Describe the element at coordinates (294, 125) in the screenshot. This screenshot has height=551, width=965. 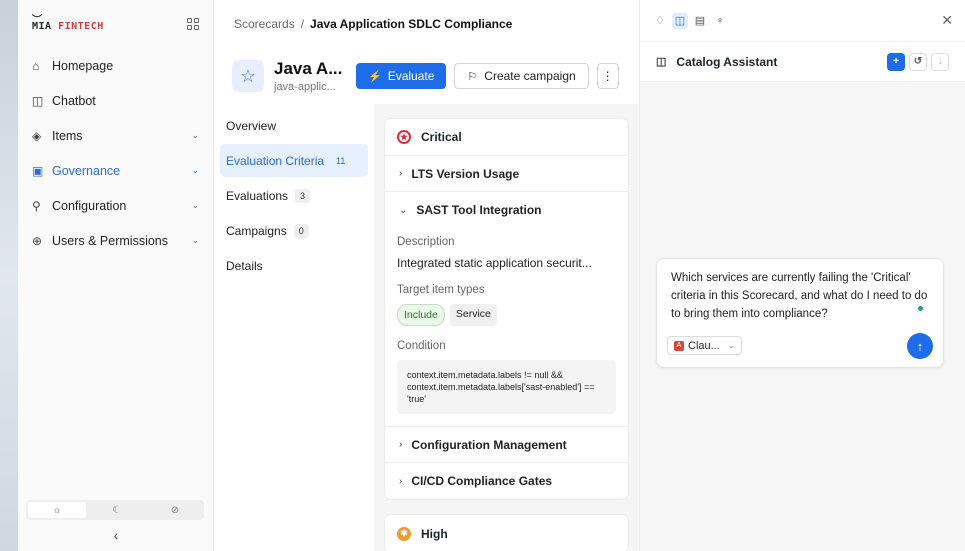
I see `tab-overview: Overview` at that location.